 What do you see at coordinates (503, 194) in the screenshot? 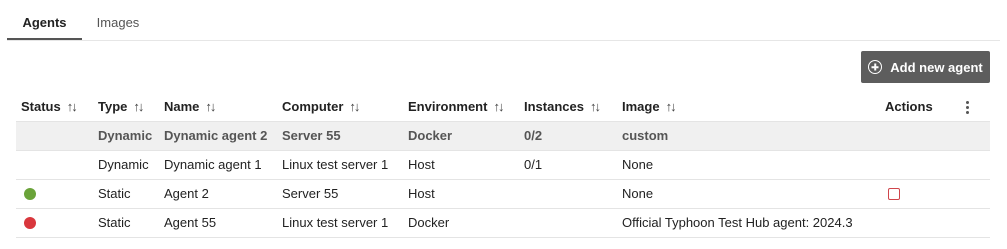
I see `table-row: Static Agent 2 Server 55 Host None` at bounding box center [503, 194].